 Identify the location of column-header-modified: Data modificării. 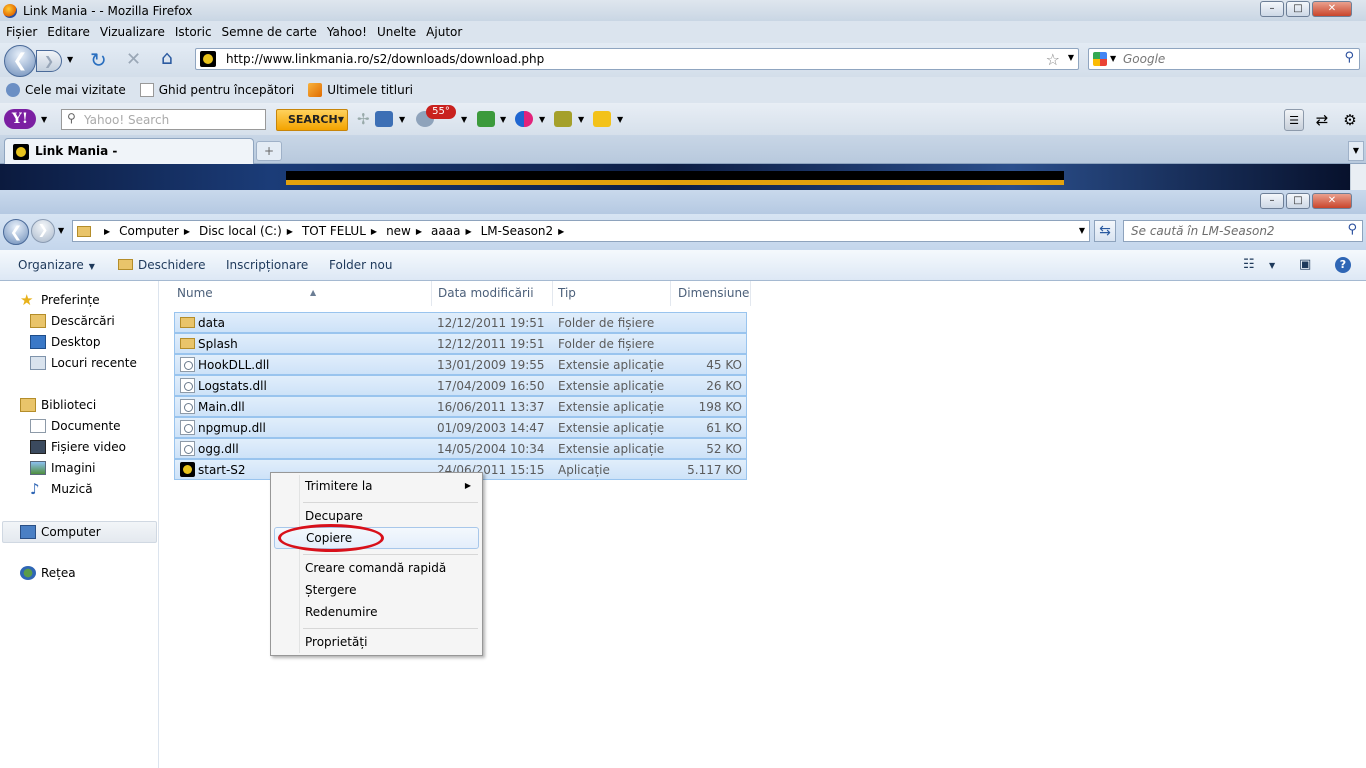
(493, 293).